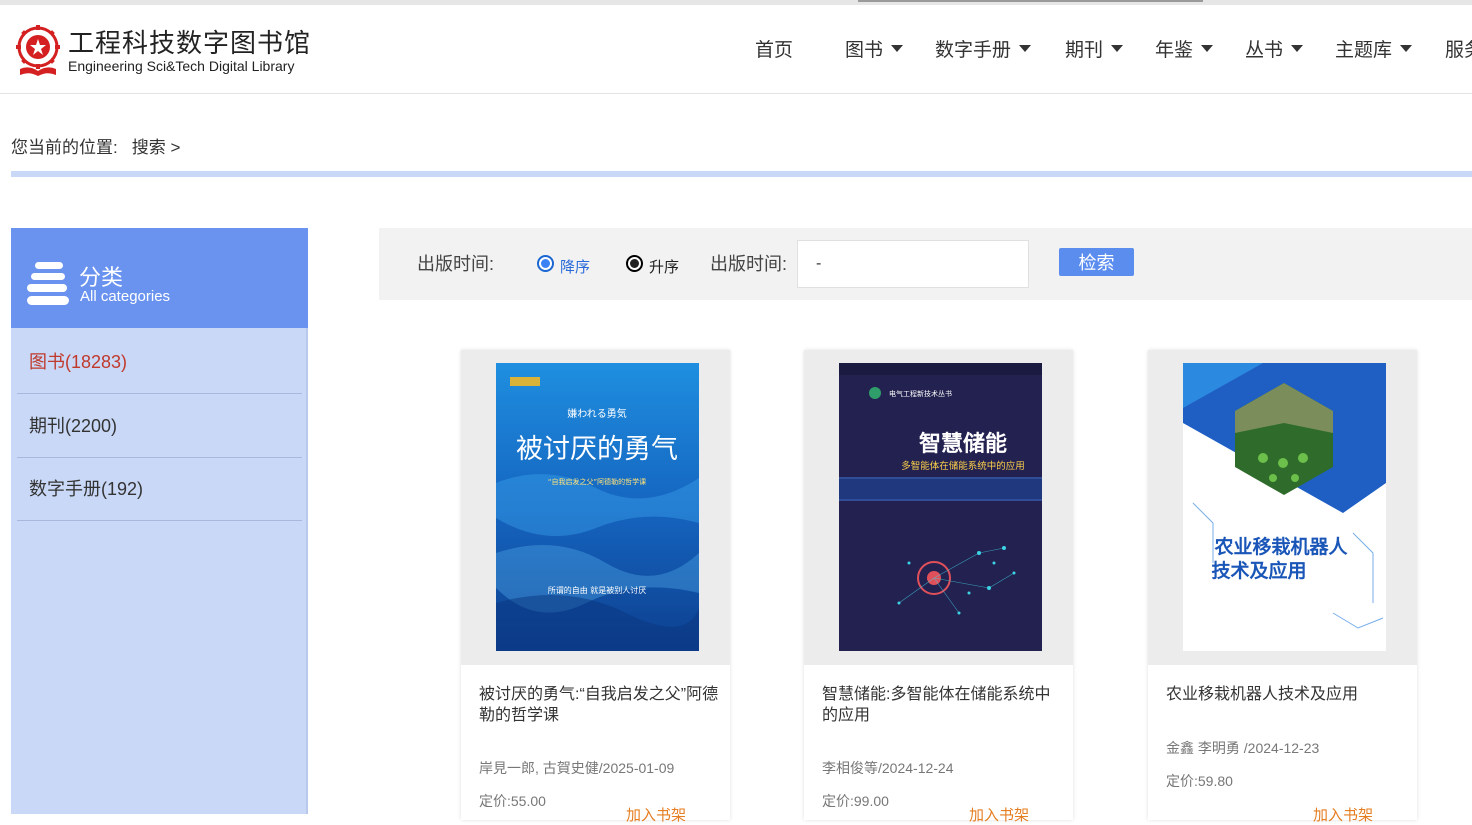  I want to click on filter-bar: 出版时间: 降序 升序 出版时间: 检索, so click(925, 264).